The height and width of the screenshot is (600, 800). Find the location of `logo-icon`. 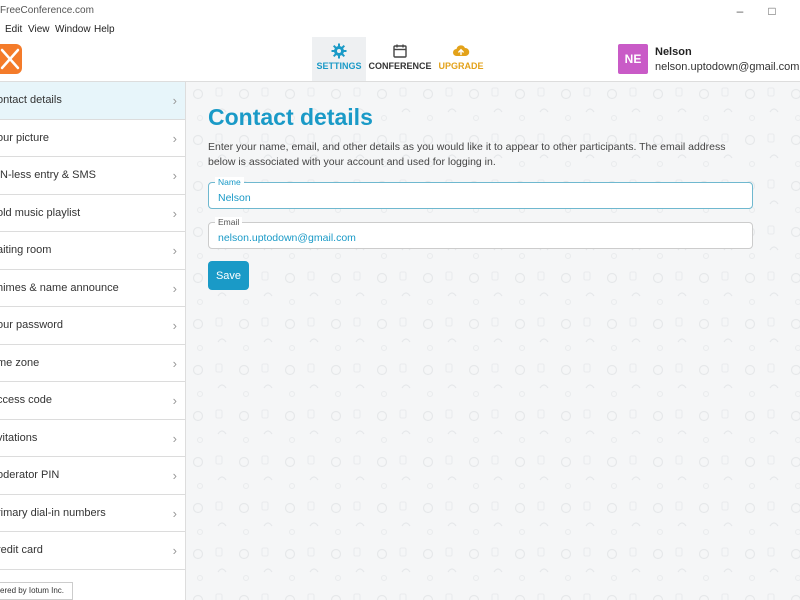

logo-icon is located at coordinates (10, 59).